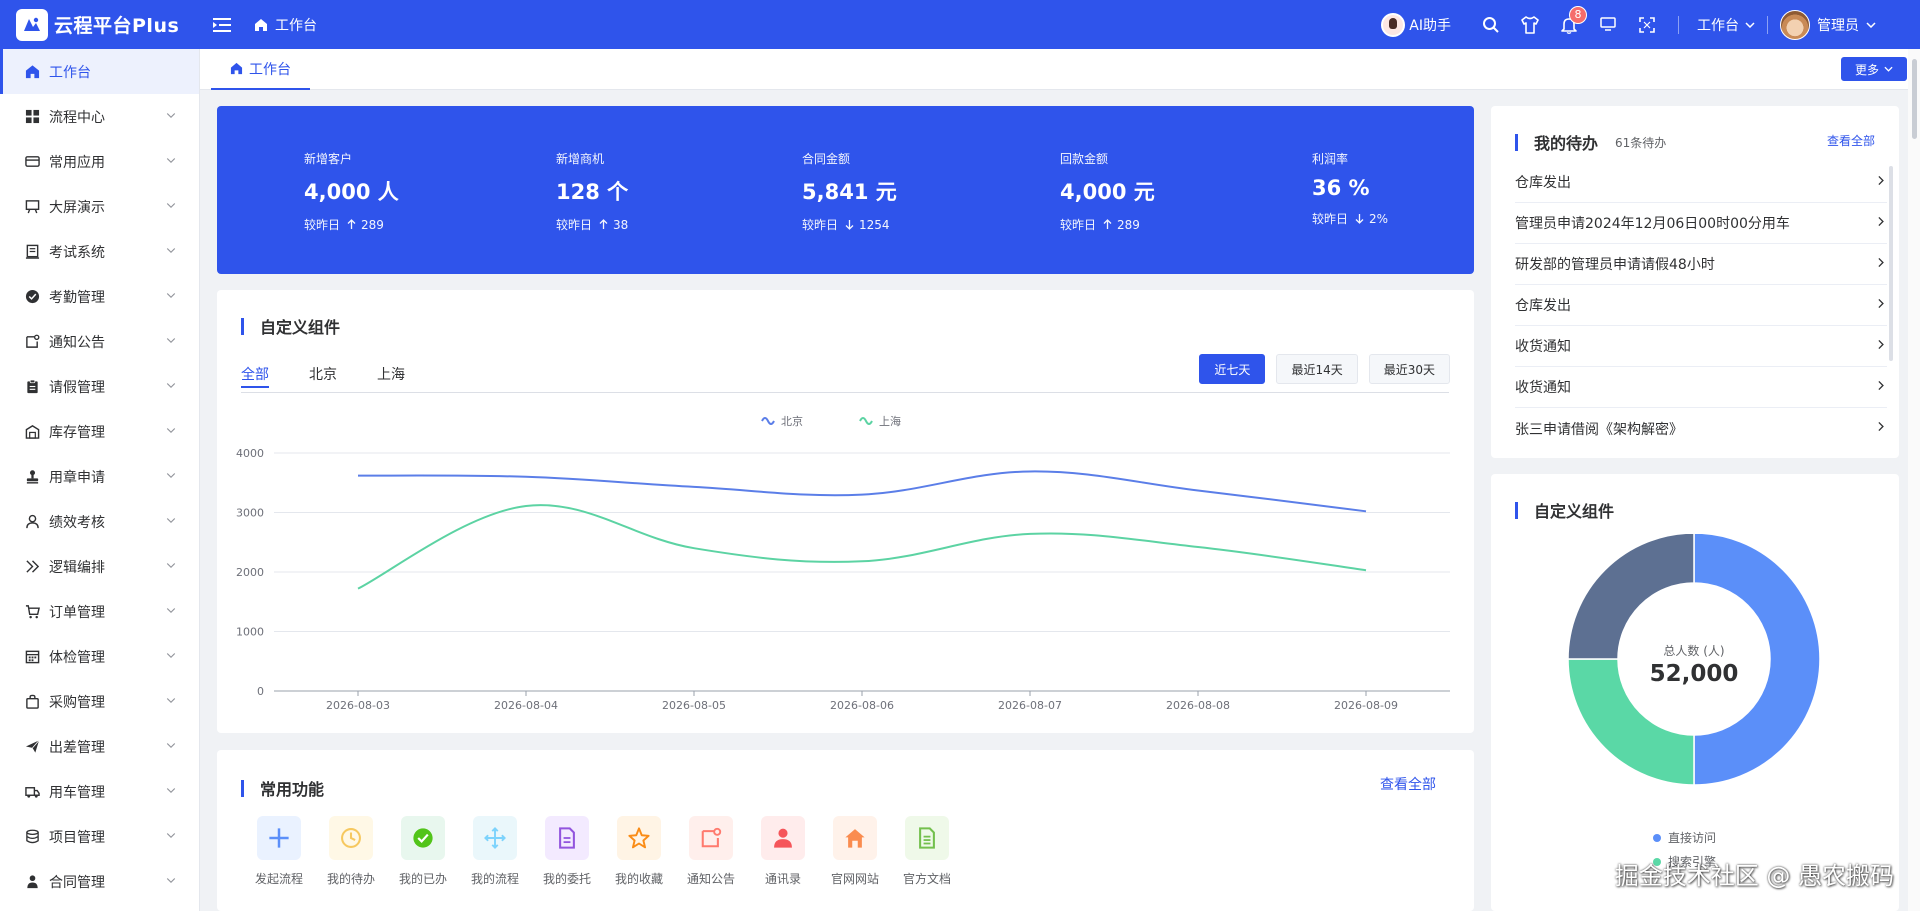  What do you see at coordinates (1684, 837) in the screenshot?
I see `donut-legend-item: 直接访问` at bounding box center [1684, 837].